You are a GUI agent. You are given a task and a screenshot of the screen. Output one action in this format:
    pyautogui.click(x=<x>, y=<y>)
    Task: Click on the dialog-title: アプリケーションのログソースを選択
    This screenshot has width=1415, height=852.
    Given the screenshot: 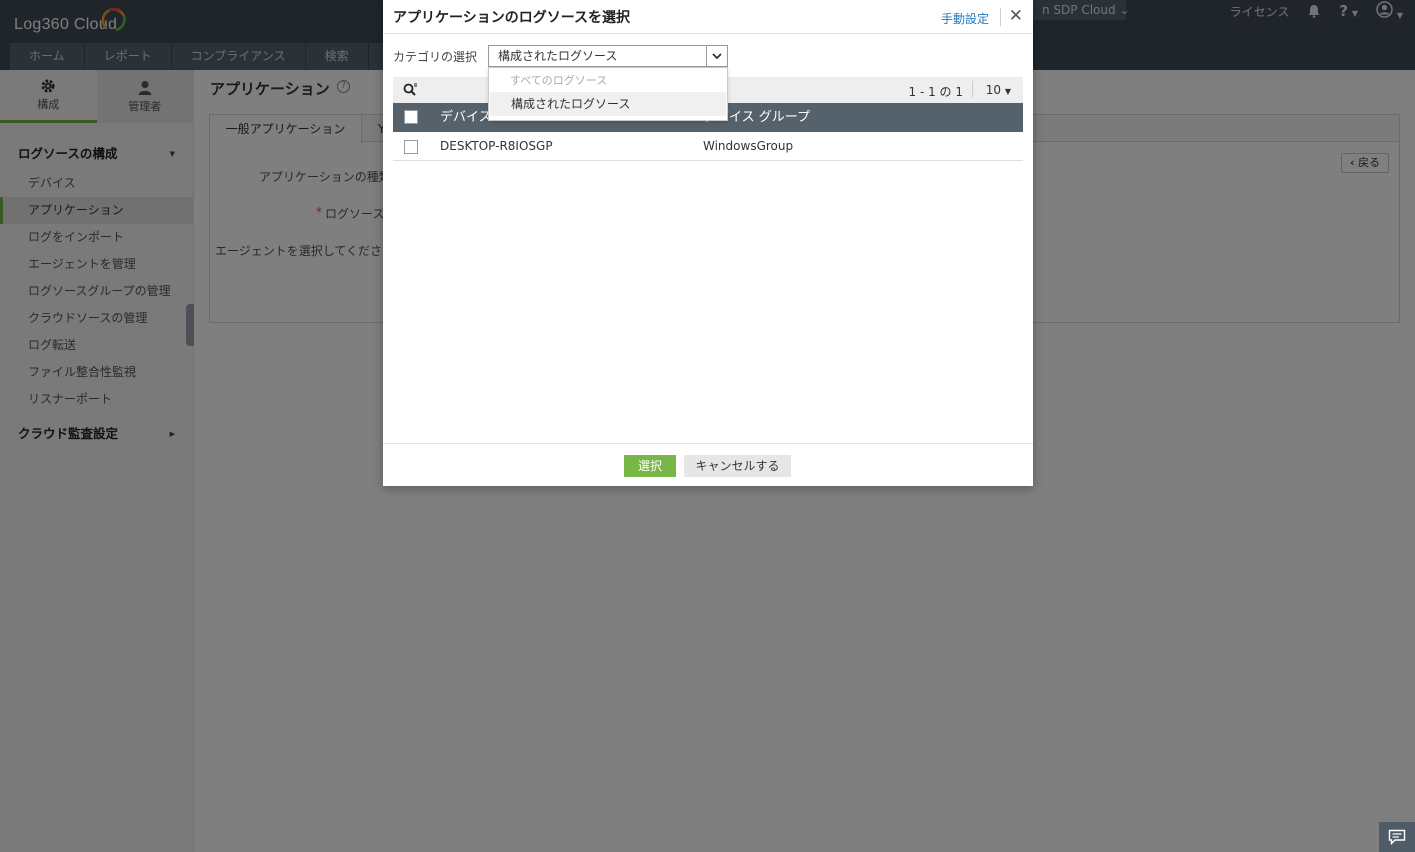 What is the action you would take?
    pyautogui.click(x=512, y=18)
    